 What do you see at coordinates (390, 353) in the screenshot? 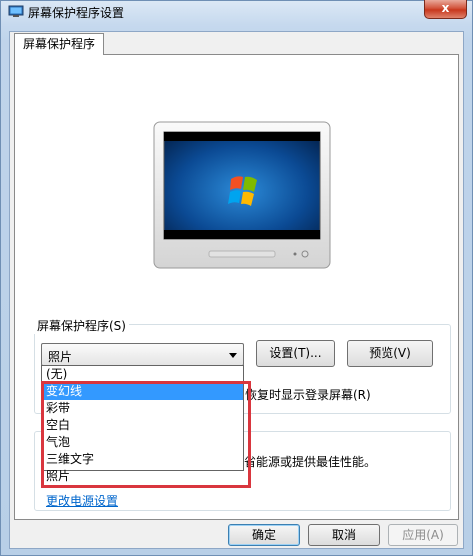
I see `preview-button: 预览(V)` at bounding box center [390, 353].